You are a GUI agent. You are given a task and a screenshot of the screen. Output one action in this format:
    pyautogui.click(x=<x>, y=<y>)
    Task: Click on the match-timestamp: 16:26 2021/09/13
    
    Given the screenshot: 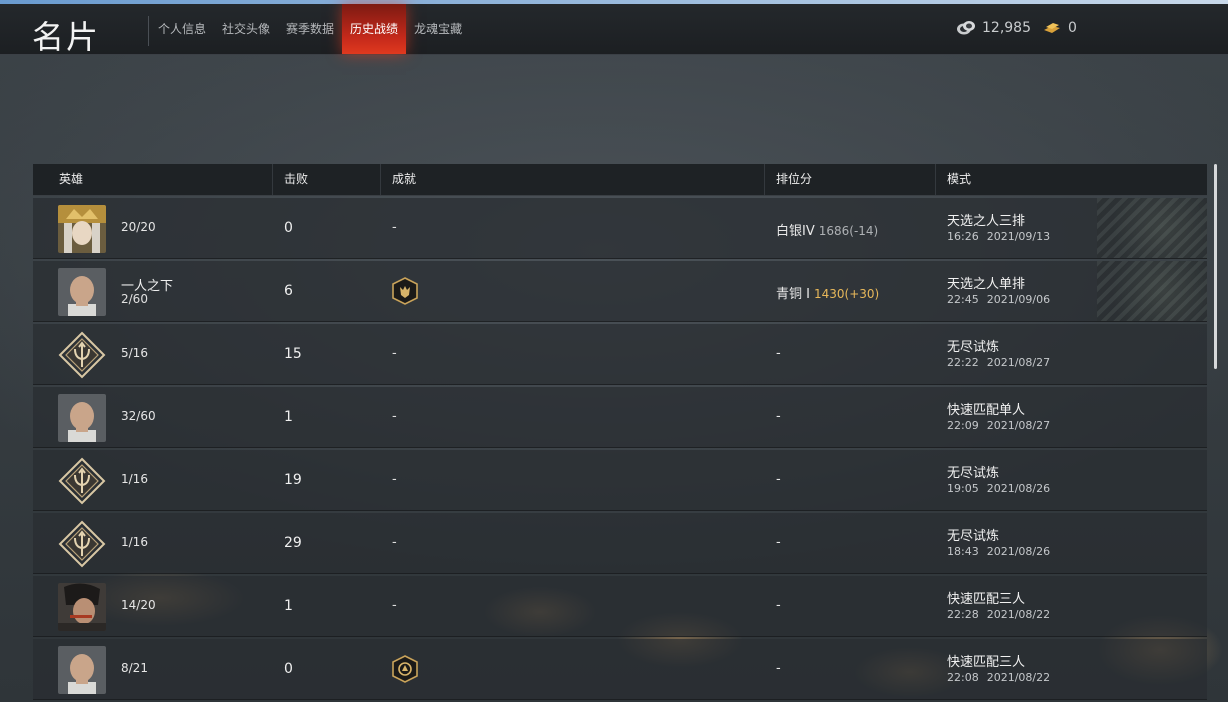 What is the action you would take?
    pyautogui.click(x=998, y=236)
    